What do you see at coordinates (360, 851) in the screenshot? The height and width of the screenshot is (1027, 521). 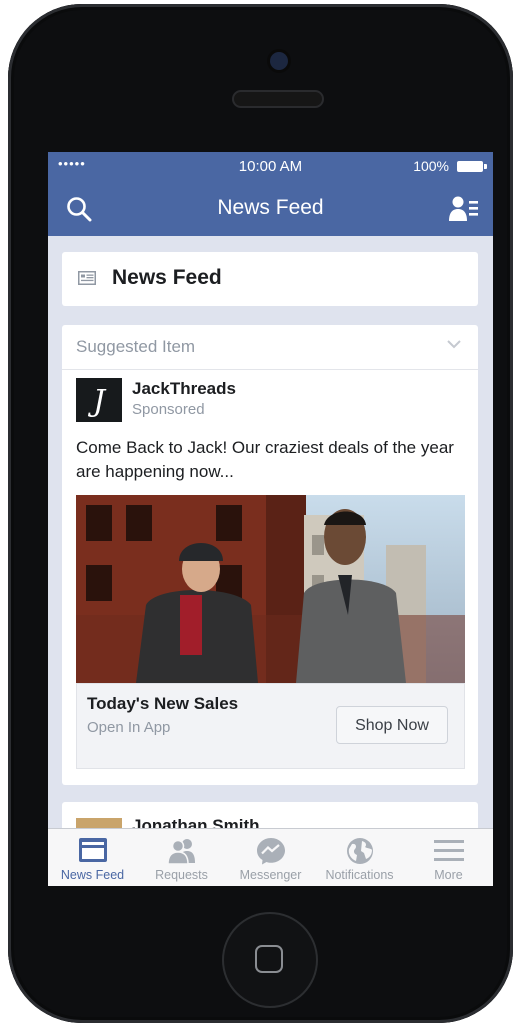 I see `globe-icon` at bounding box center [360, 851].